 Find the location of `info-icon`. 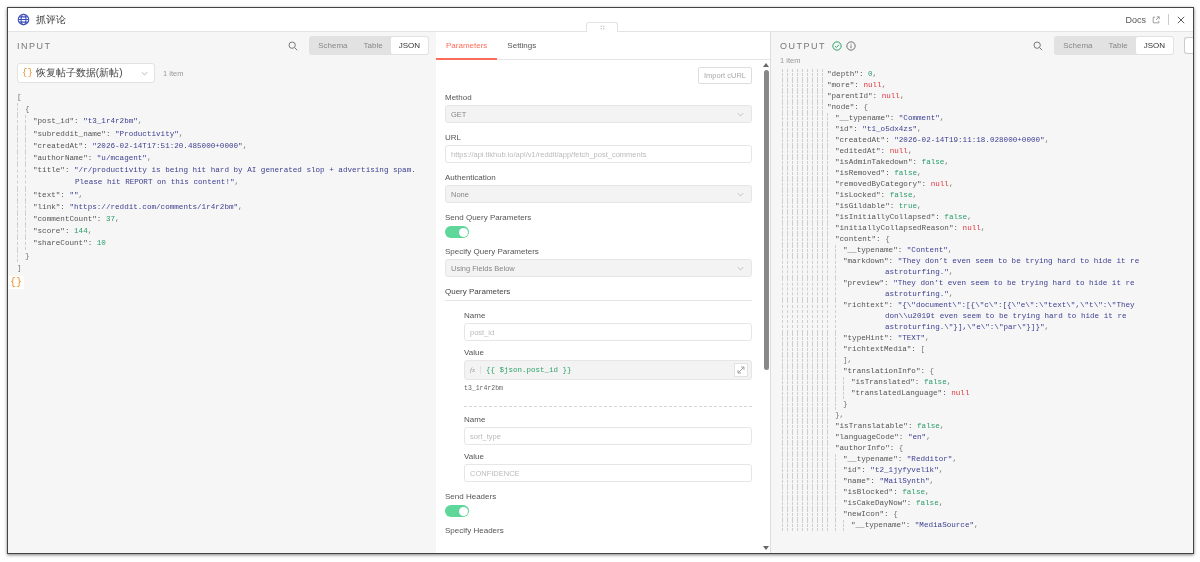

info-icon is located at coordinates (851, 45).